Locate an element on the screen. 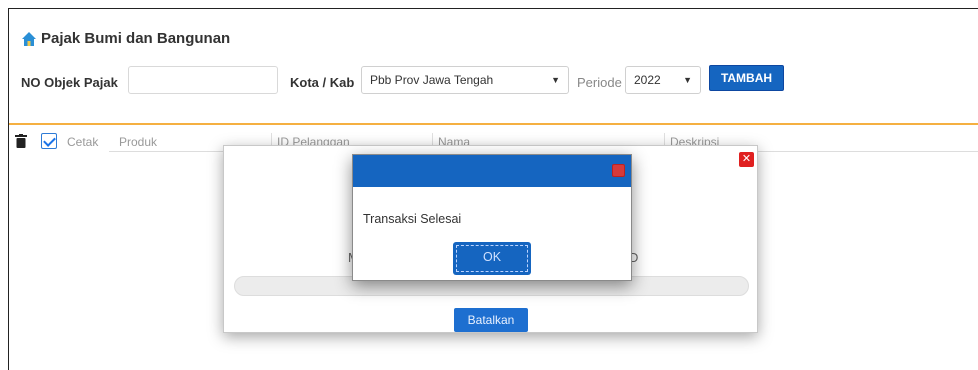  periode-value: 2022 is located at coordinates (647, 80).